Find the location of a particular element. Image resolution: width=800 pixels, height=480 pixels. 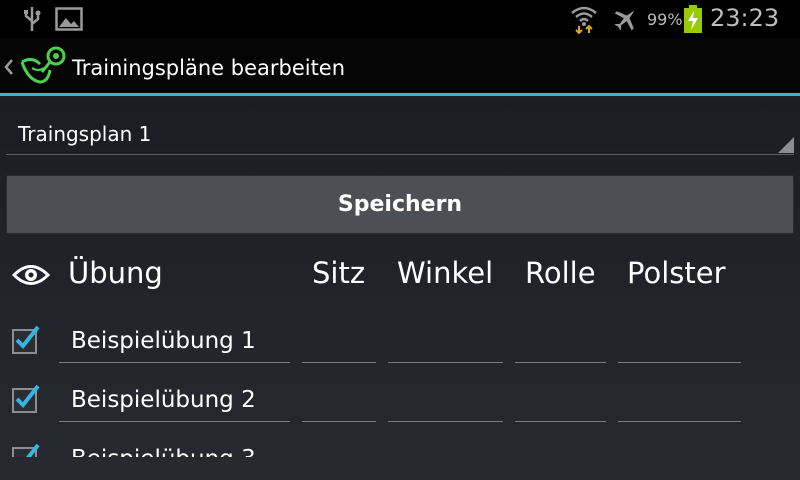

page-title: Trainingspläne bearbeiten is located at coordinates (209, 68).